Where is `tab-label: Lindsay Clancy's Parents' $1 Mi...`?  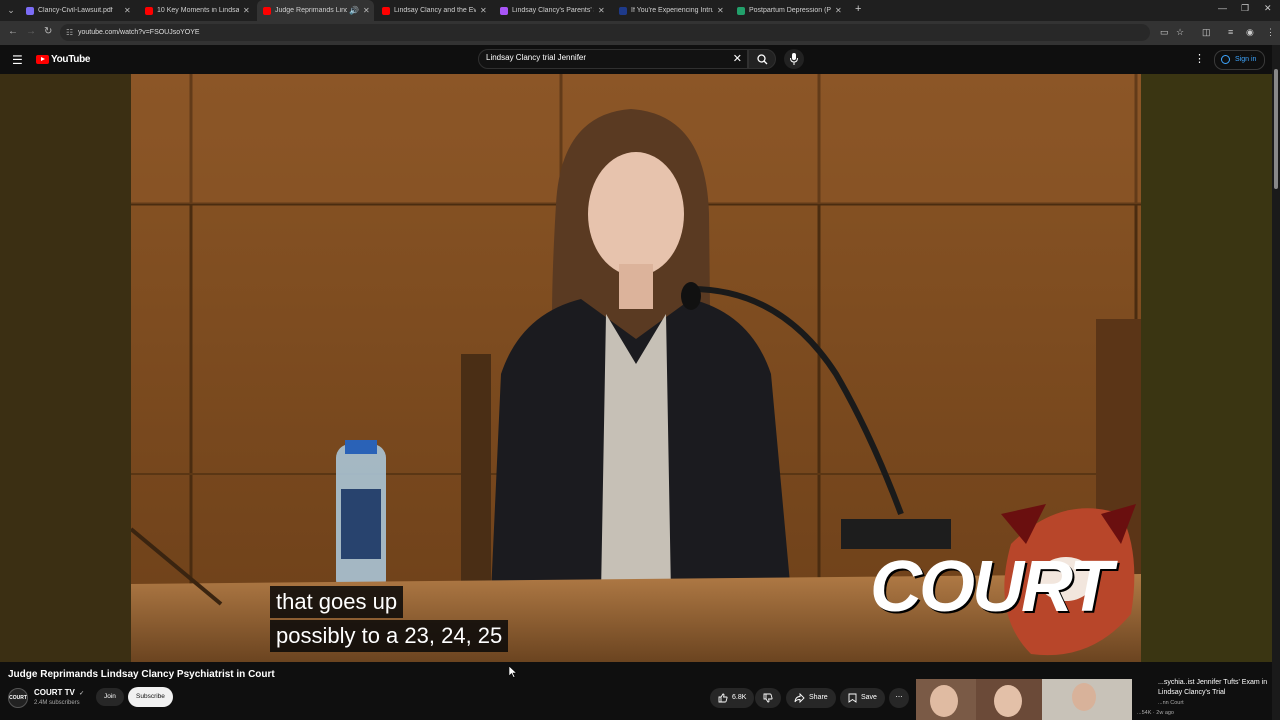 tab-label: Lindsay Clancy's Parents' $1 Mi... is located at coordinates (553, 10).